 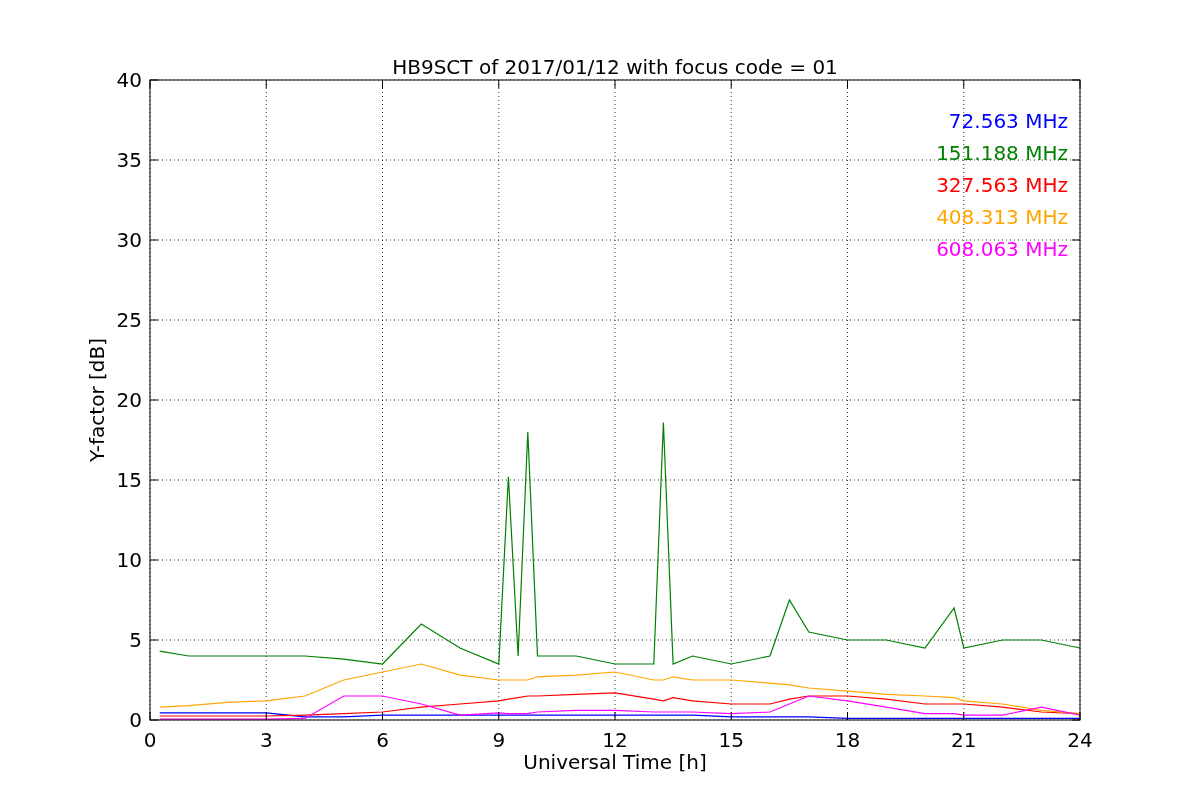 I want to click on x-tick-label: 24, so click(x=1080, y=740).